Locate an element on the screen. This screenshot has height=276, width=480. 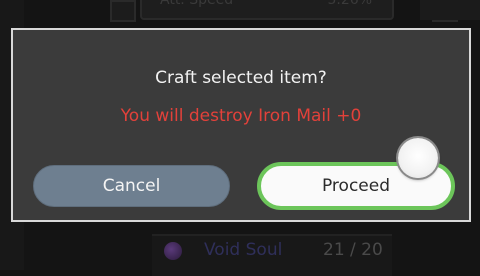
background-soul-count: 21 / 20 is located at coordinates (353, 250).